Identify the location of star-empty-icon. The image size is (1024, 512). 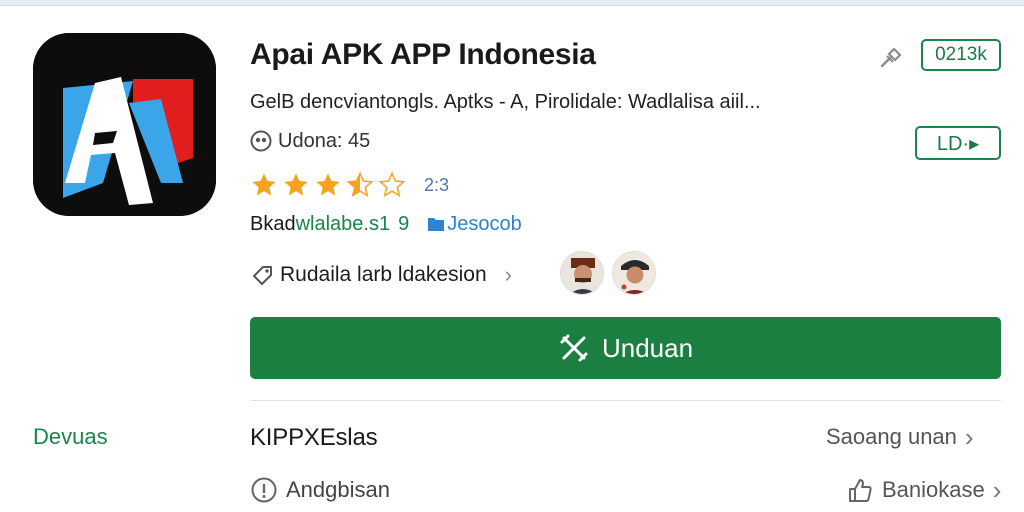
(392, 184).